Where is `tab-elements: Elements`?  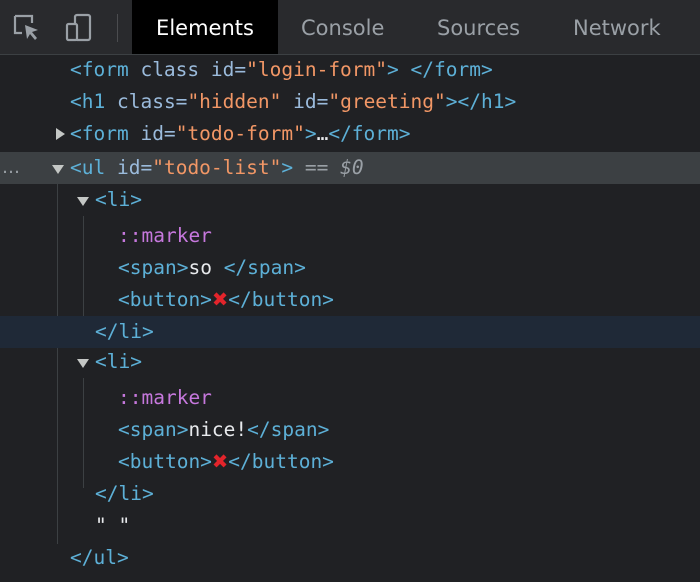 tab-elements: Elements is located at coordinates (205, 27).